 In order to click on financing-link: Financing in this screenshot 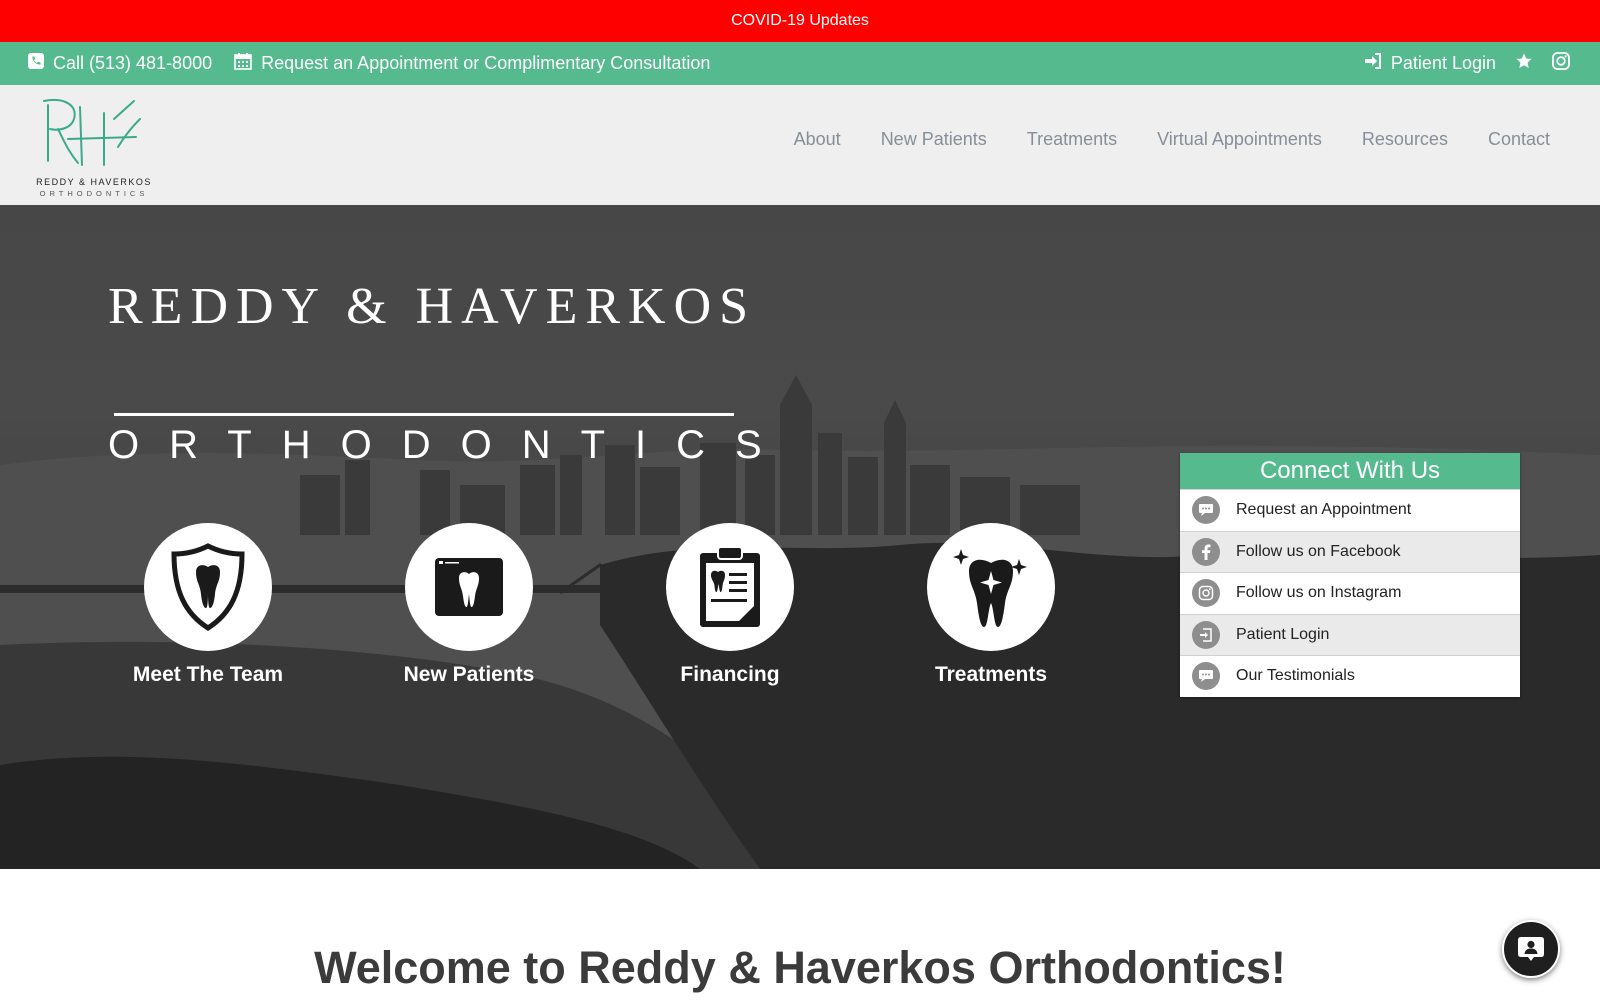, I will do `click(730, 605)`.